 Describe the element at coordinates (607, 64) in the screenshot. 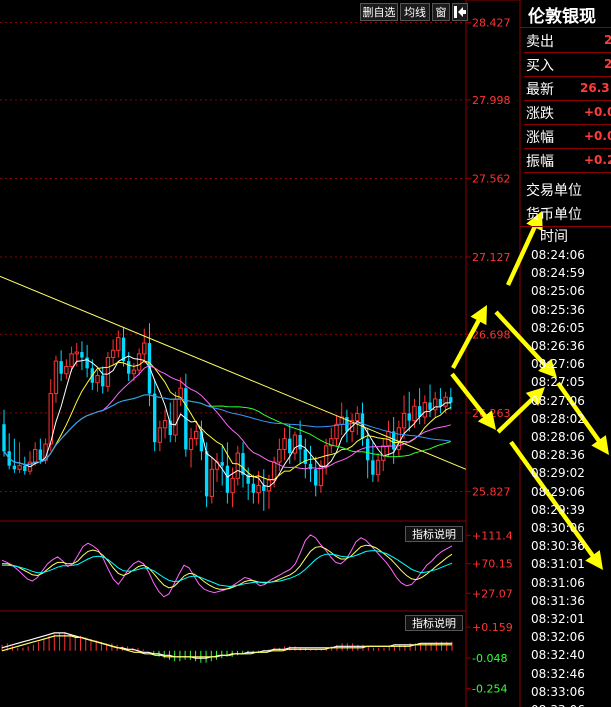

I see `quote-value: 2` at that location.